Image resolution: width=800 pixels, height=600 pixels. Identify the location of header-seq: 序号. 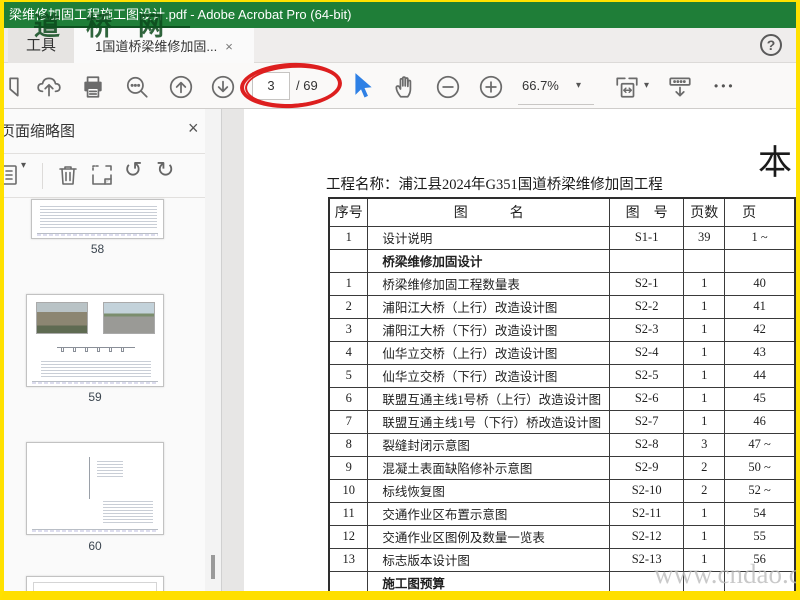
(348, 212).